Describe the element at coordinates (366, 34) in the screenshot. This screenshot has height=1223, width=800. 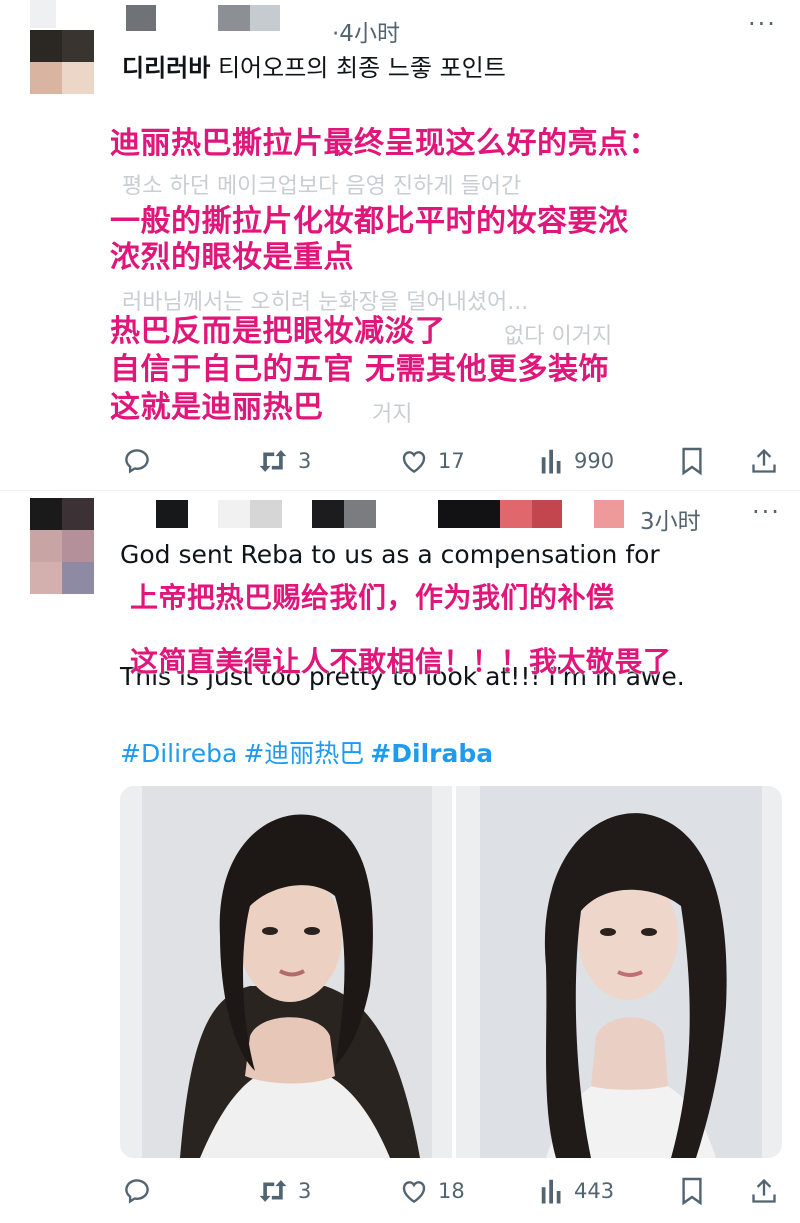
I see `post-time: ·4小时` at that location.